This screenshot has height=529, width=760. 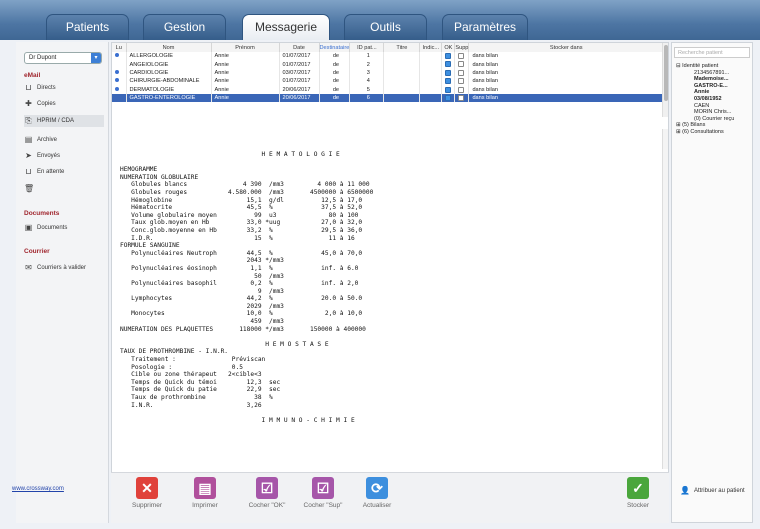 What do you see at coordinates (638, 493) in the screenshot?
I see `stocker-button: ✓ Stocker` at bounding box center [638, 493].